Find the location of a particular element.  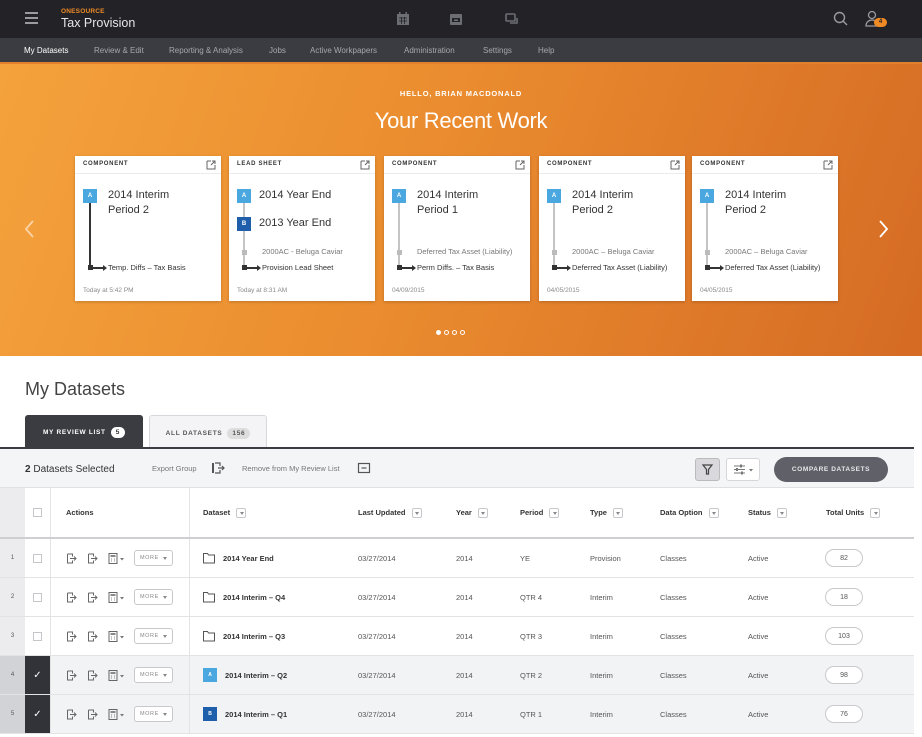

dataset-cell: 2014 Year End is located at coordinates (238, 558).